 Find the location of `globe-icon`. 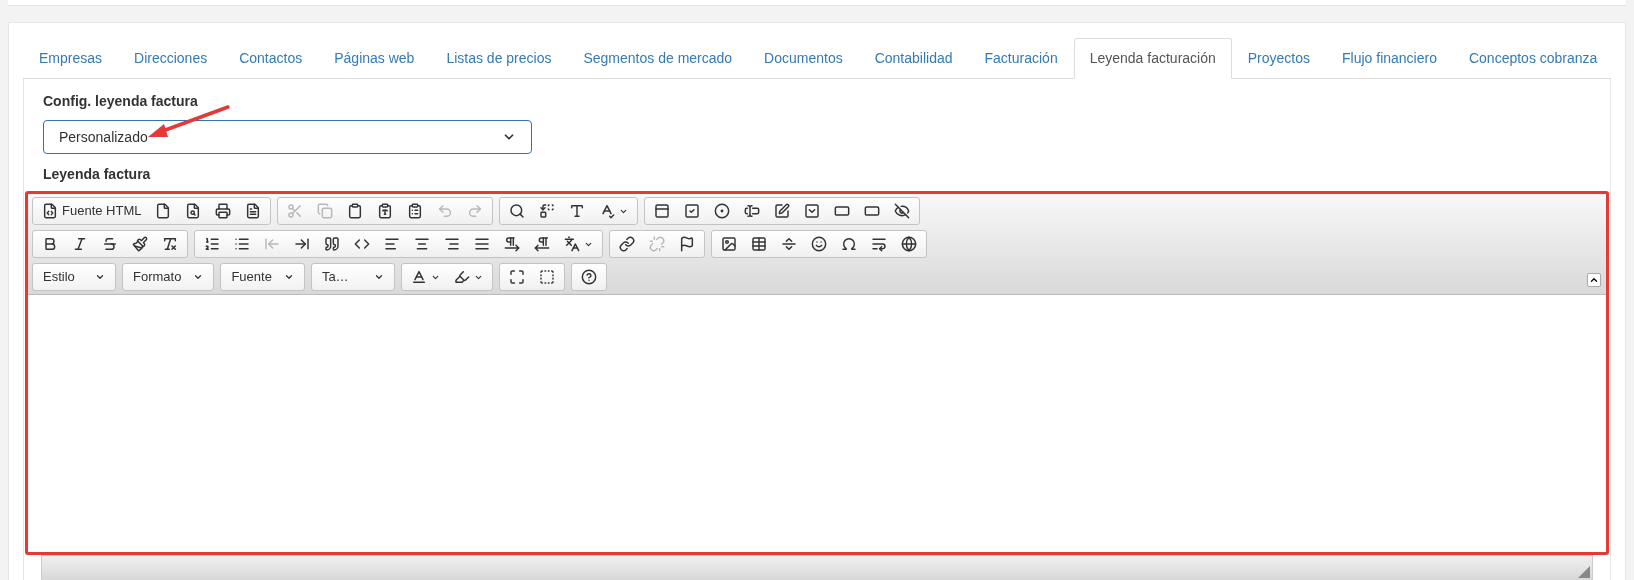

globe-icon is located at coordinates (909, 244).